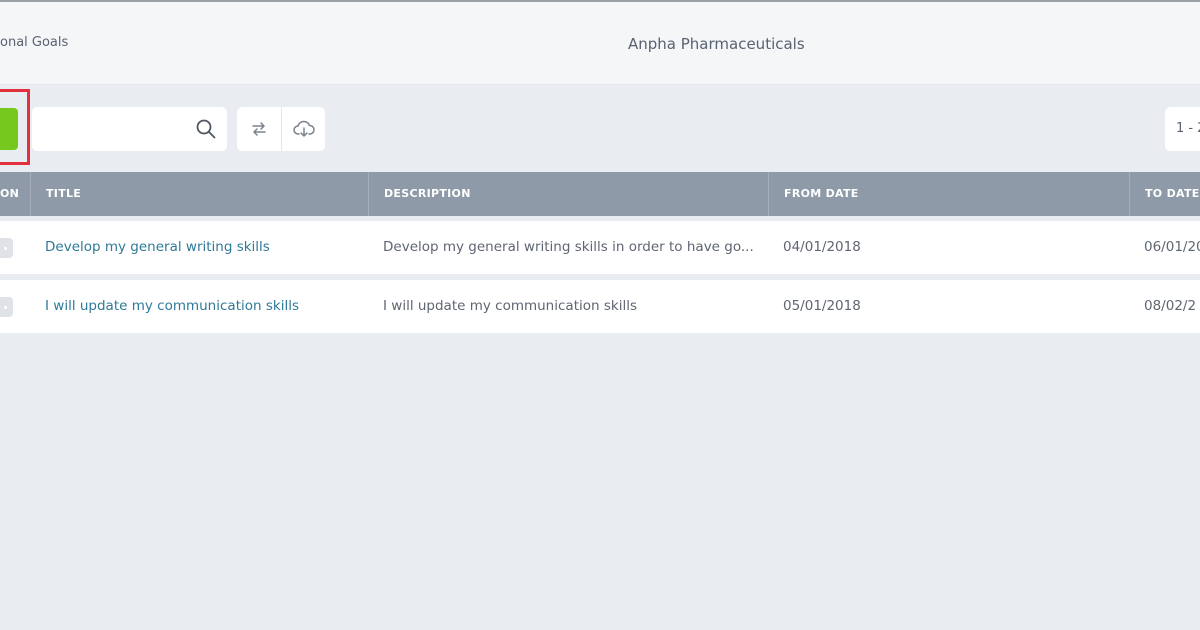  I want to click on cloud-download-icon, so click(303, 128).